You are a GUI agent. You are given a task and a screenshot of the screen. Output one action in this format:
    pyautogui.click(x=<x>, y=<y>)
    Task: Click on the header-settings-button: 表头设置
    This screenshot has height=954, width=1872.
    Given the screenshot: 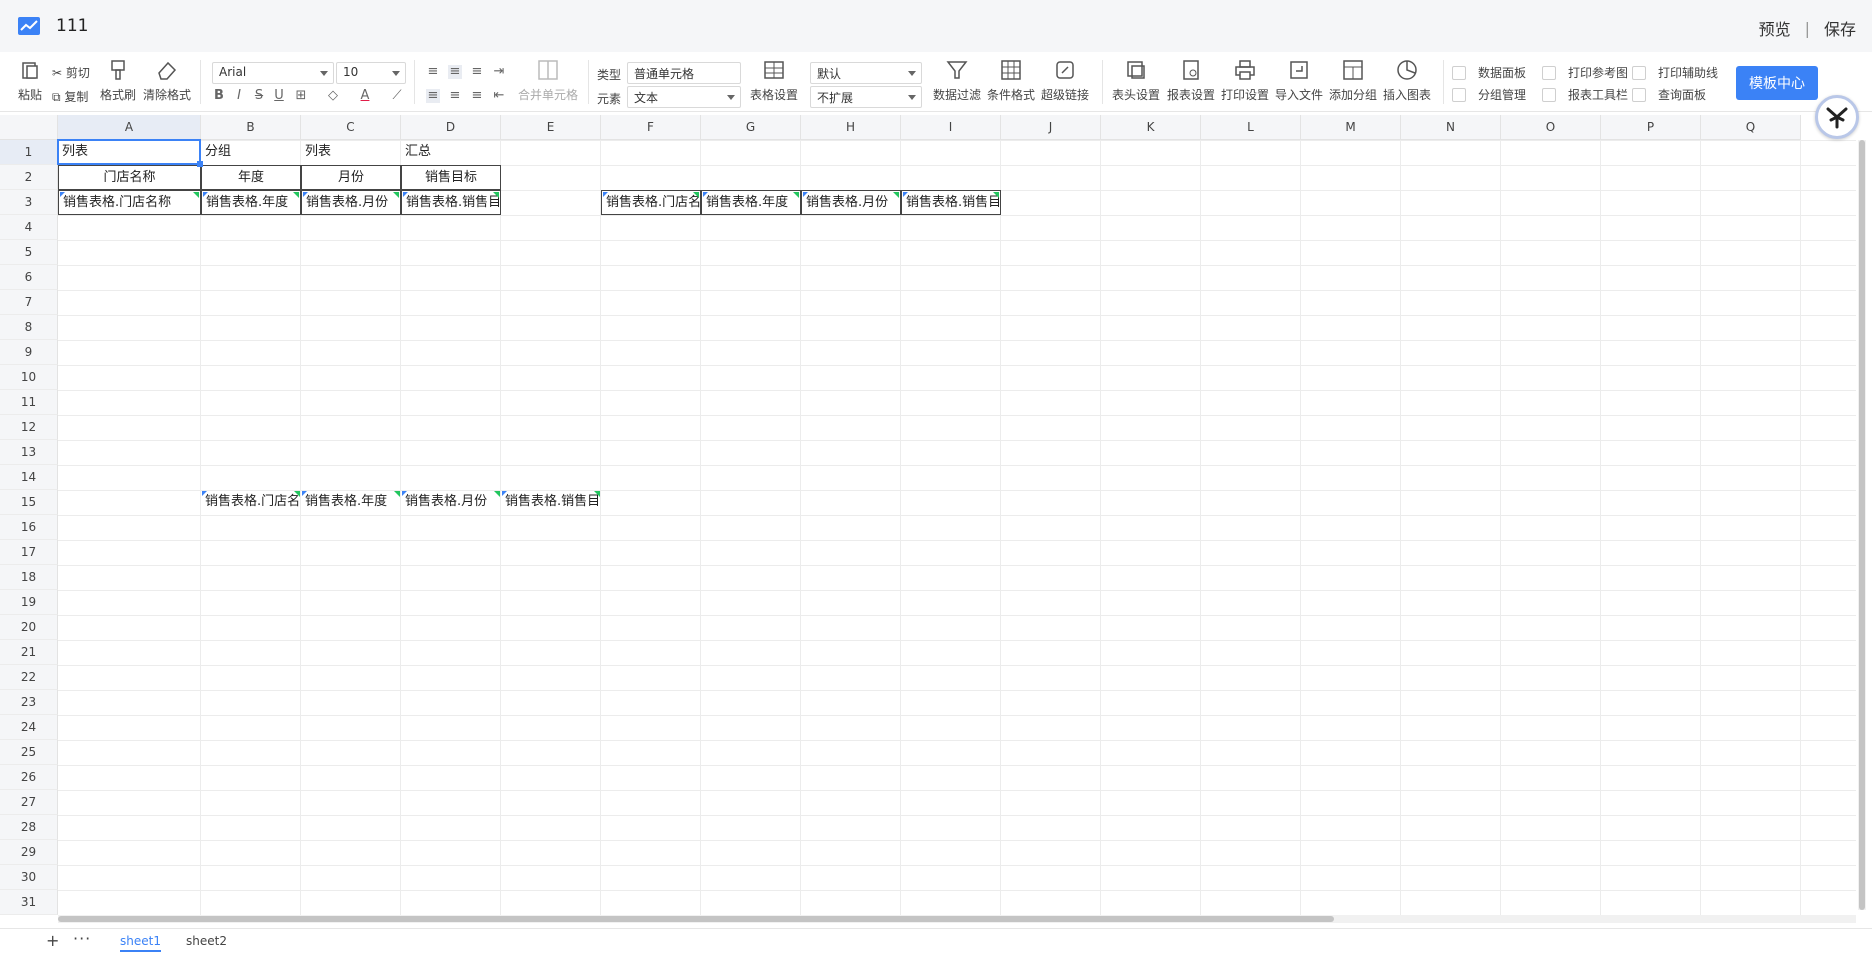 What is the action you would take?
    pyautogui.click(x=1136, y=77)
    